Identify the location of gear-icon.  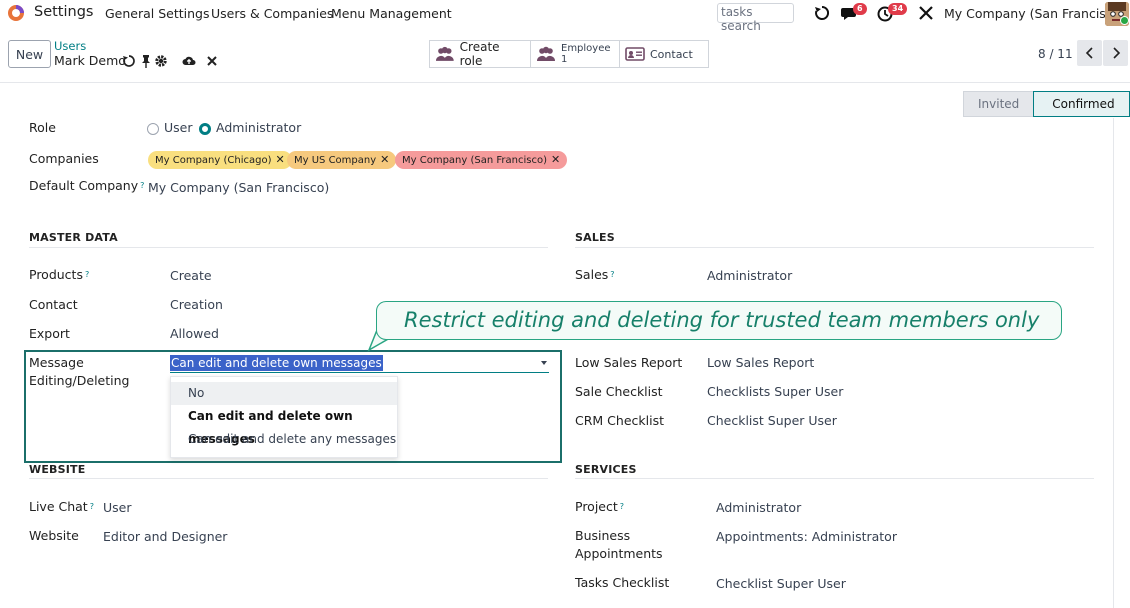
(161, 61).